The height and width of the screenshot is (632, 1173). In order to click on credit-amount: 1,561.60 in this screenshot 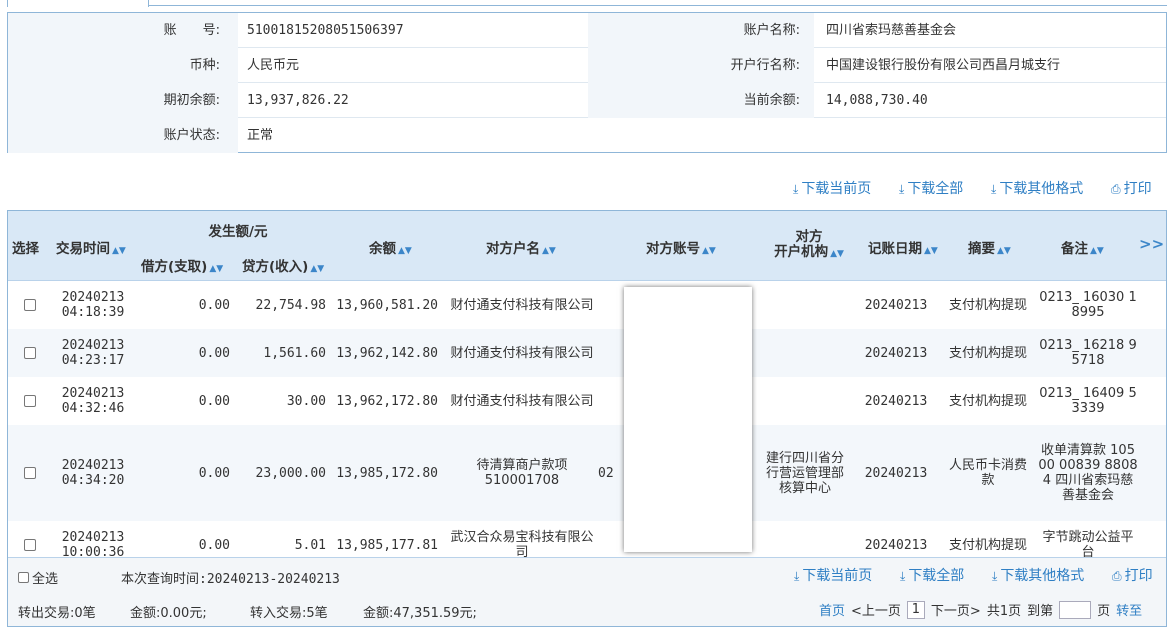, I will do `click(294, 353)`.